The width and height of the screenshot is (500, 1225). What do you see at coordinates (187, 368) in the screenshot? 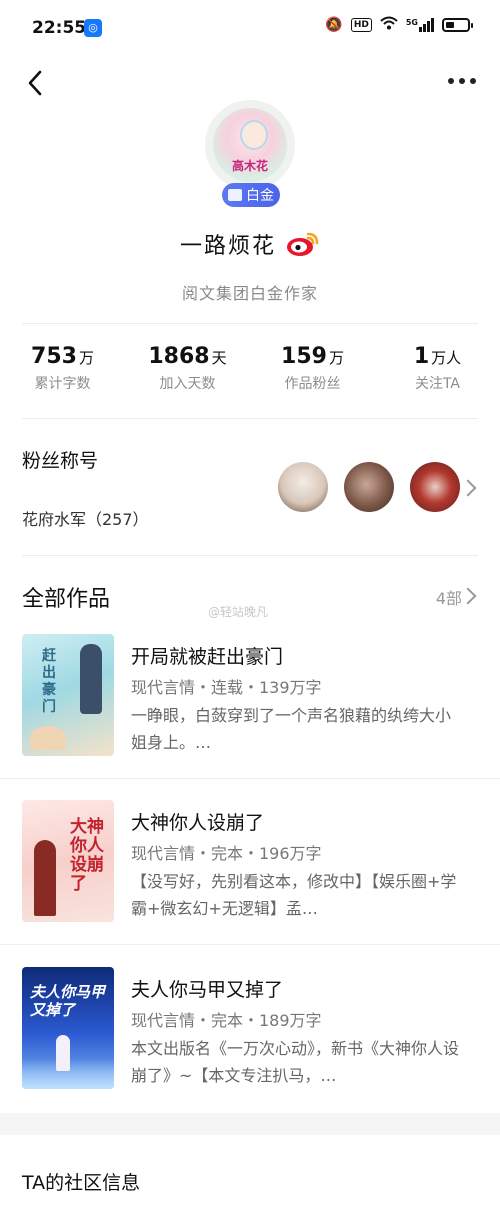
I see `stat-join-days: 1868 天 加入天数` at bounding box center [187, 368].